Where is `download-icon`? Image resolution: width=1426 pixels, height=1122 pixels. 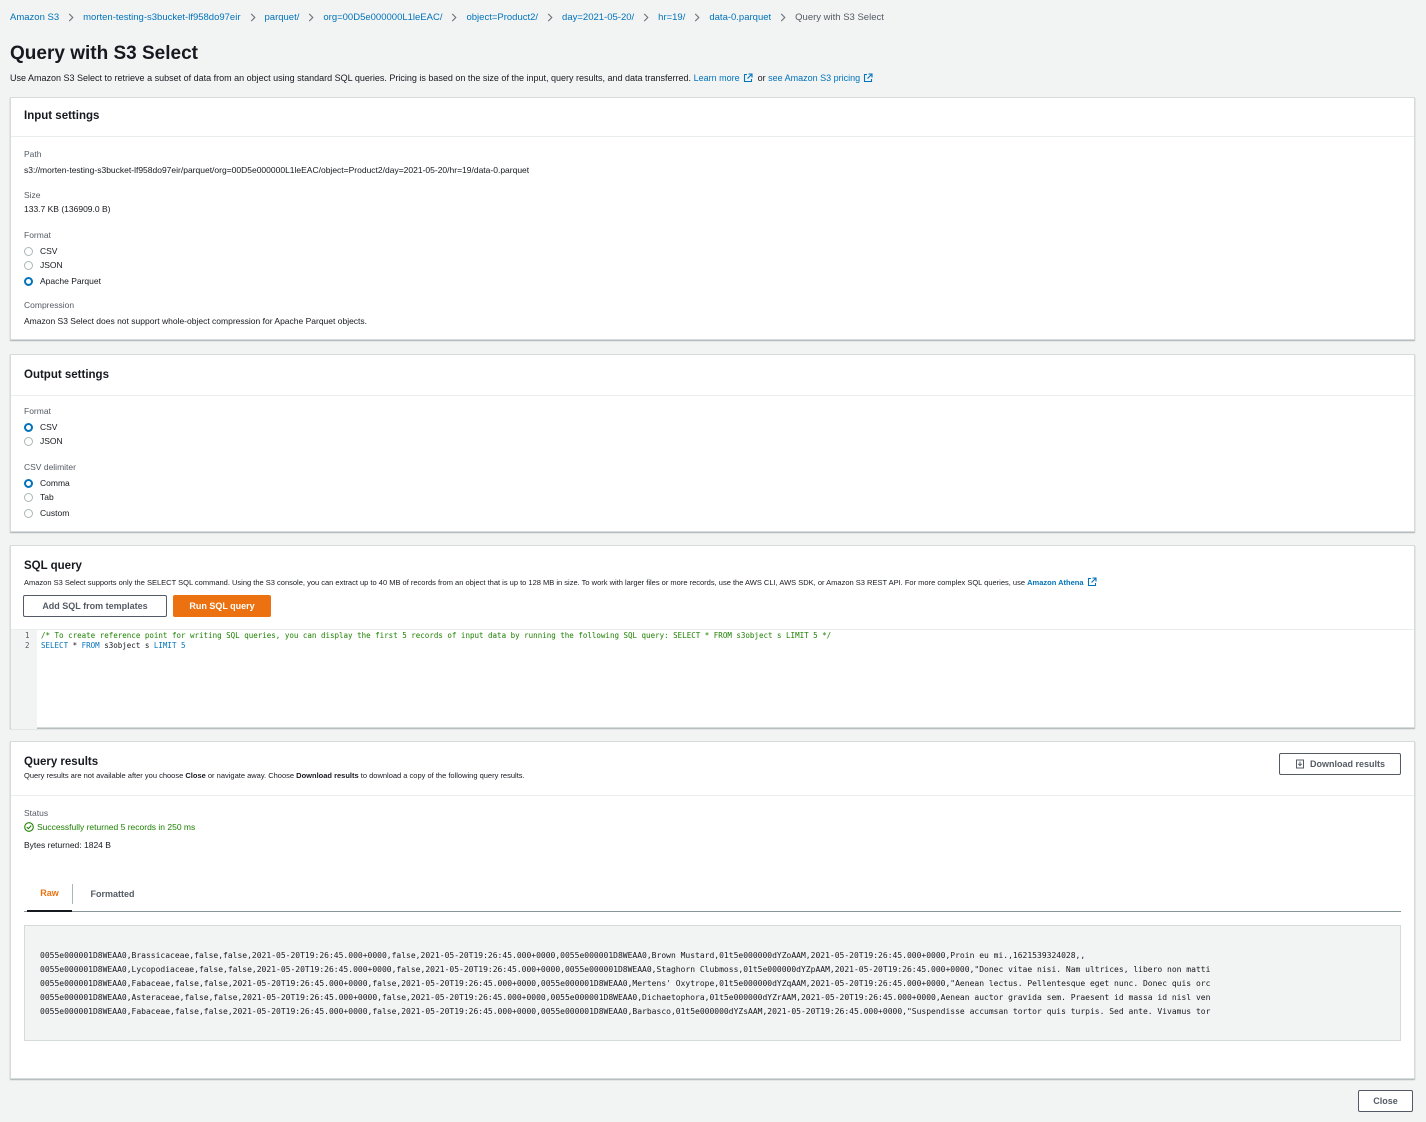
download-icon is located at coordinates (1300, 764).